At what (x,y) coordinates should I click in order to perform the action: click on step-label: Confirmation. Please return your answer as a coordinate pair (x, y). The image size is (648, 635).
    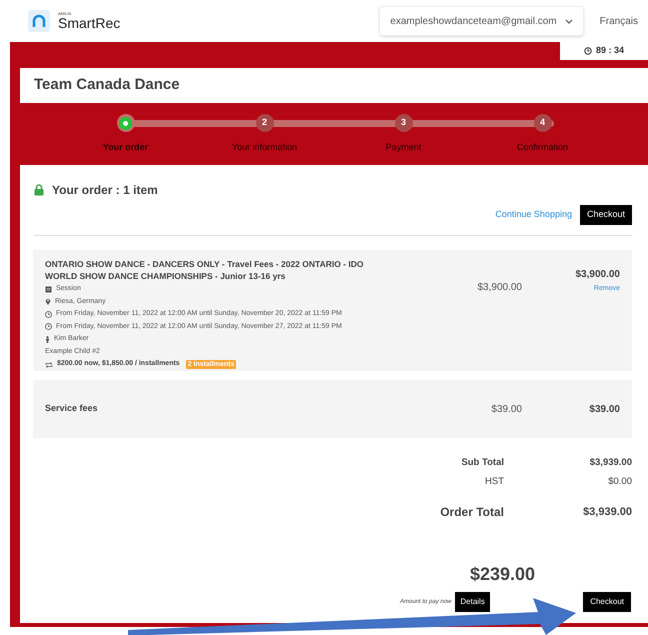
    Looking at the image, I should click on (542, 147).